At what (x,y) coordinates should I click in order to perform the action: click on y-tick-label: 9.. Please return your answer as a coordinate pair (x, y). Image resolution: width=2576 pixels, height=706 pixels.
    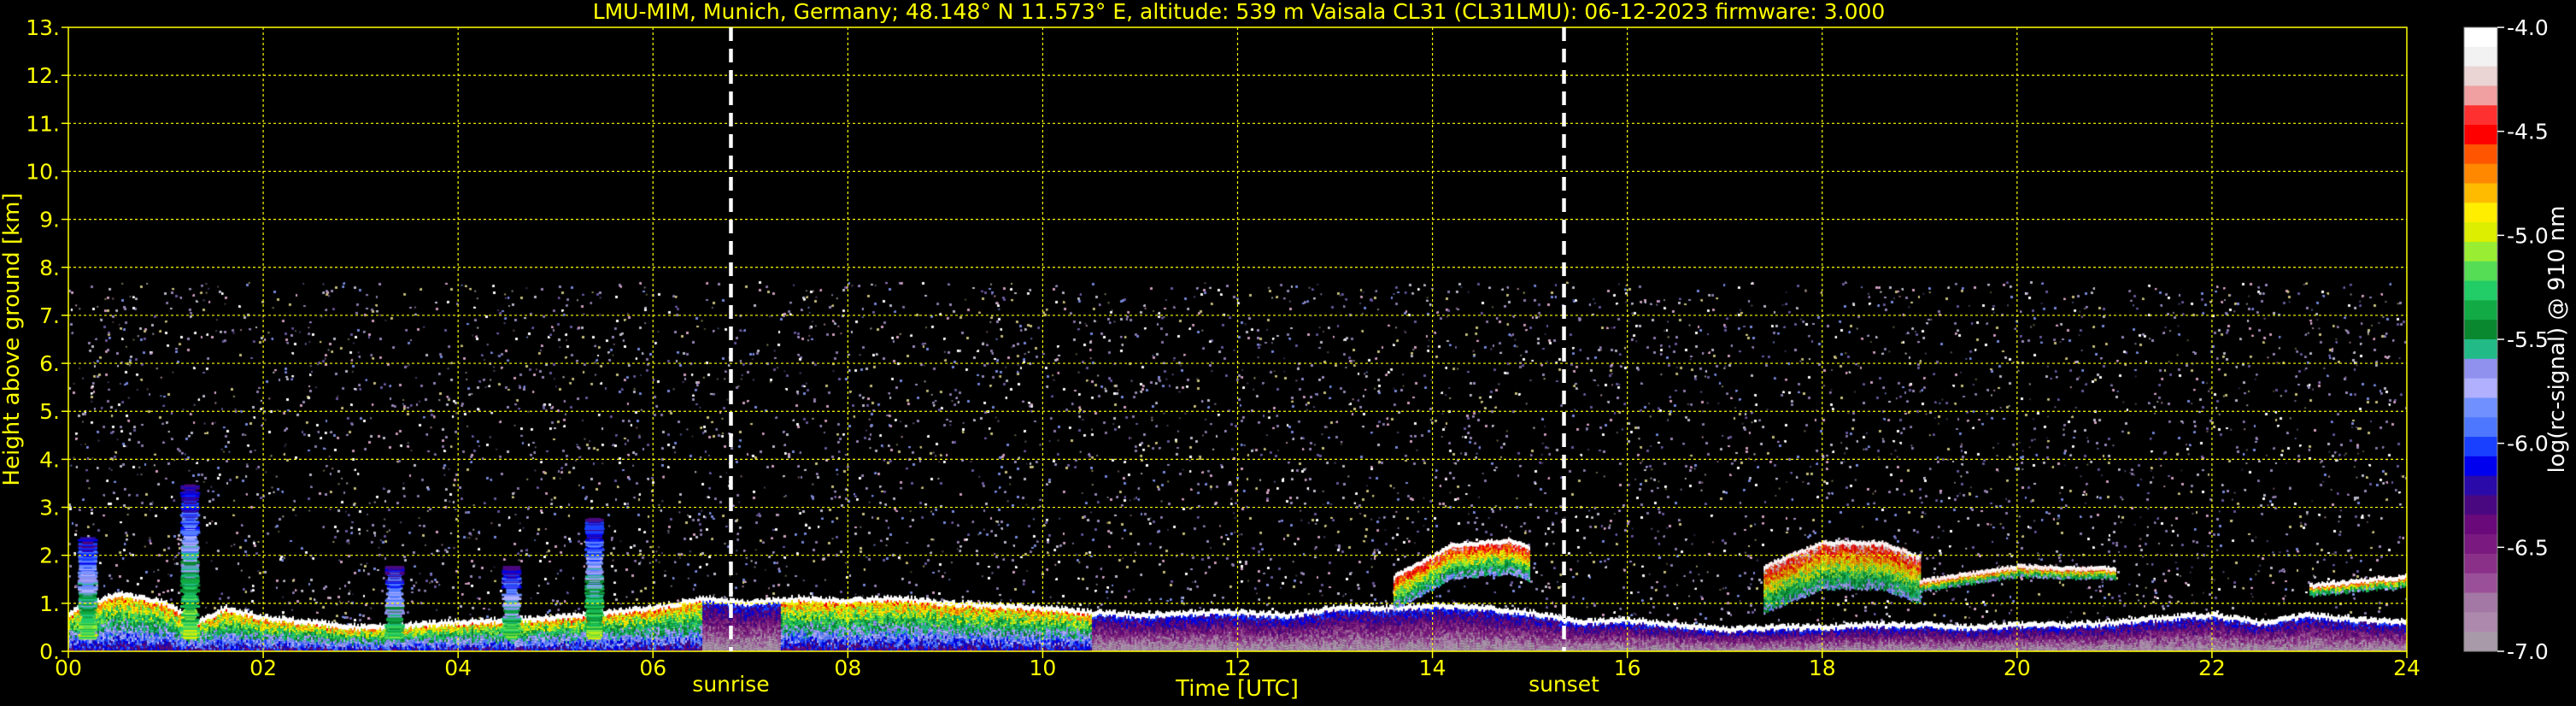
    Looking at the image, I should click on (49, 220).